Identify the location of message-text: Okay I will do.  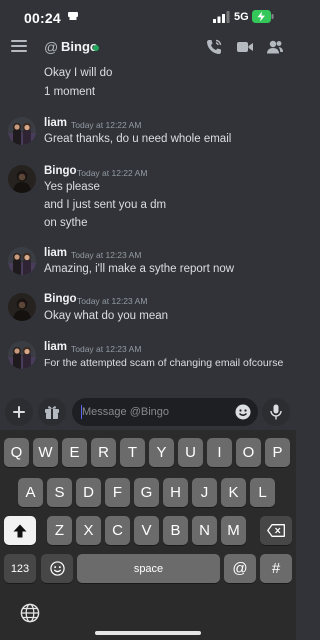
(78, 73).